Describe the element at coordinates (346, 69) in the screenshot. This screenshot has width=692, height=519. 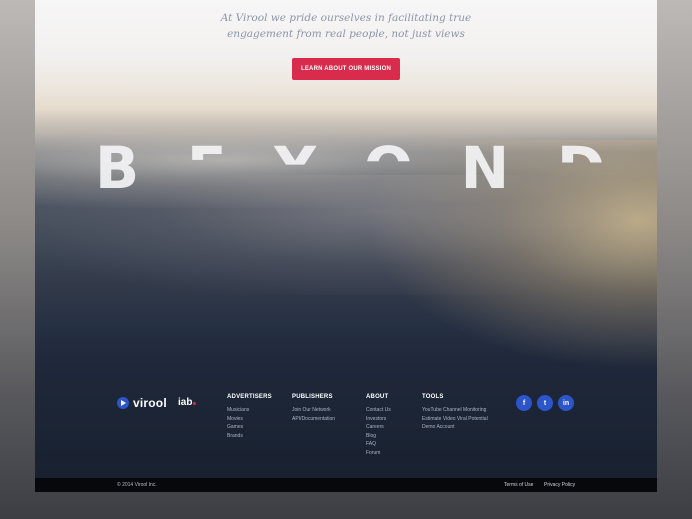
I see `learn-mission-button: LEARN ABOUT OUR MISSION` at that location.